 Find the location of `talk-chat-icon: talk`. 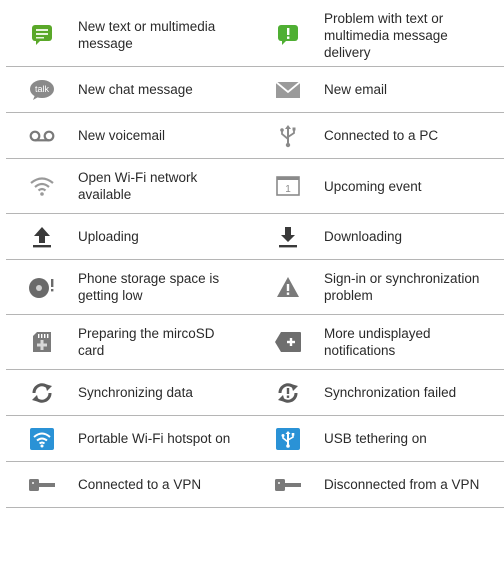

talk-chat-icon: talk is located at coordinates (42, 90).